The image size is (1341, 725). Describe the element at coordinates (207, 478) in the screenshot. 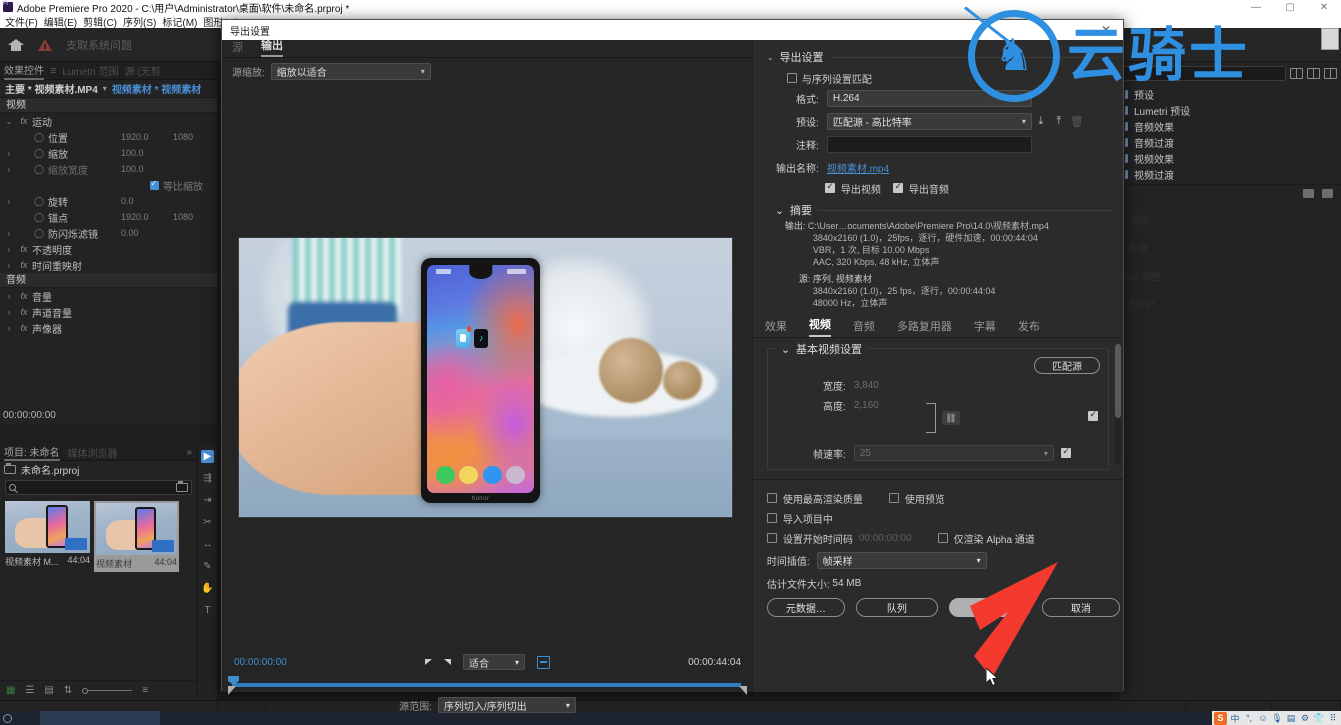

I see `track-select-tool-icon: ⇶` at that location.